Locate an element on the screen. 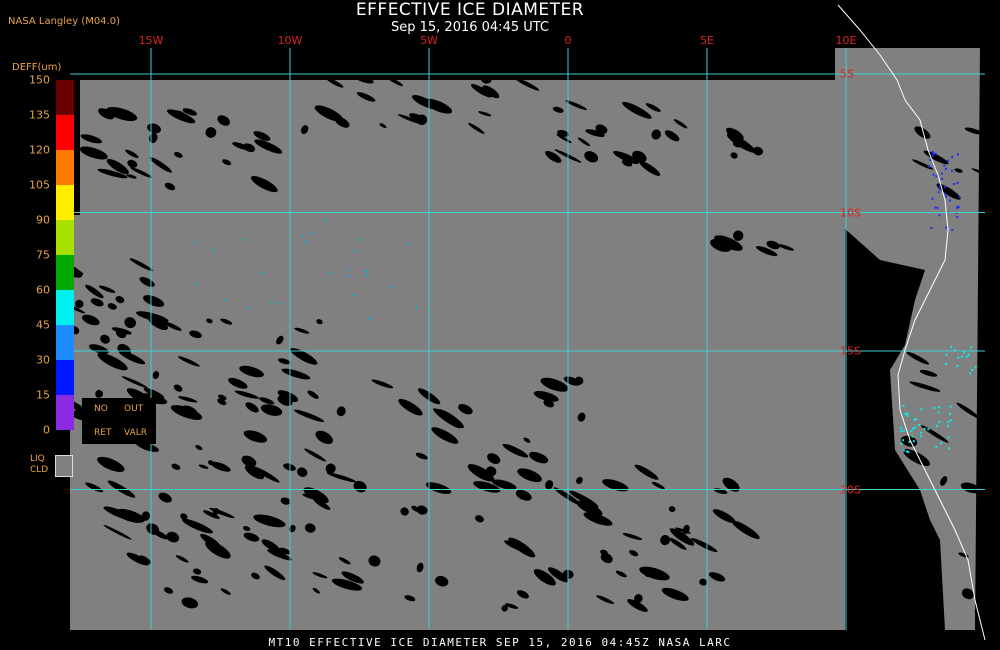  colorbar-tick-label: 150 is located at coordinates (39, 80).